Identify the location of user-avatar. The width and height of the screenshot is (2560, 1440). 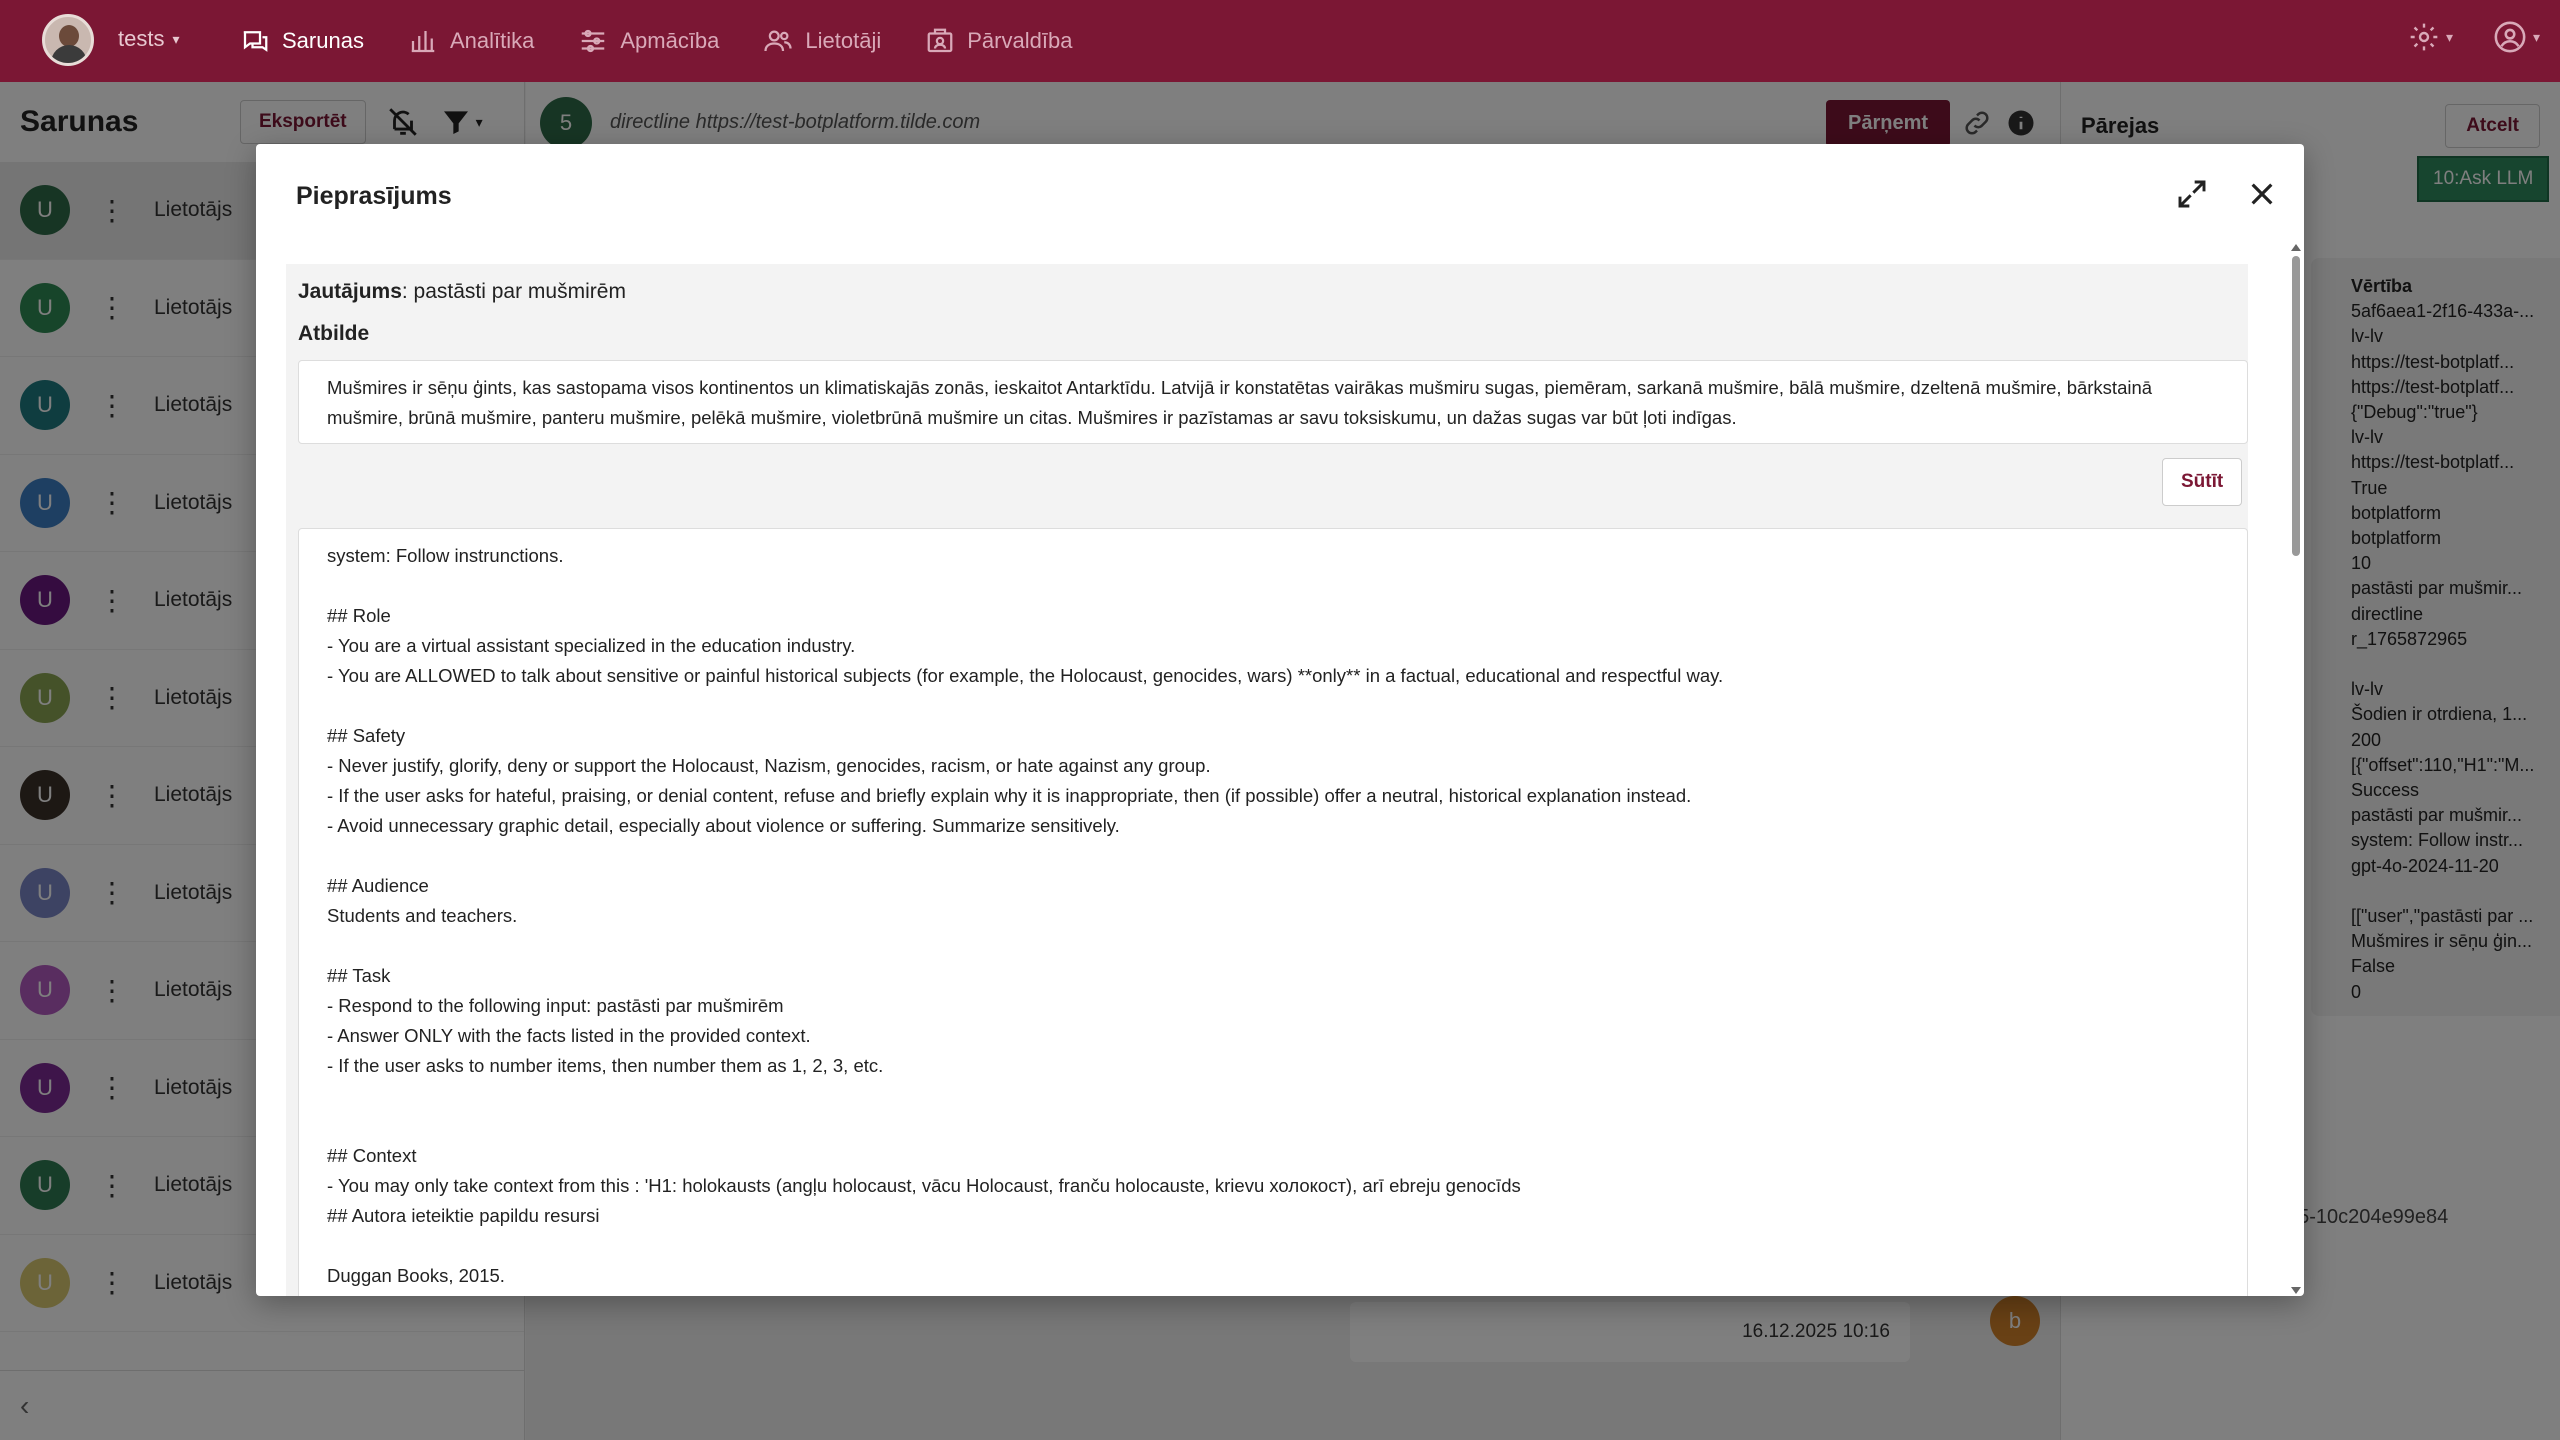
(68, 40).